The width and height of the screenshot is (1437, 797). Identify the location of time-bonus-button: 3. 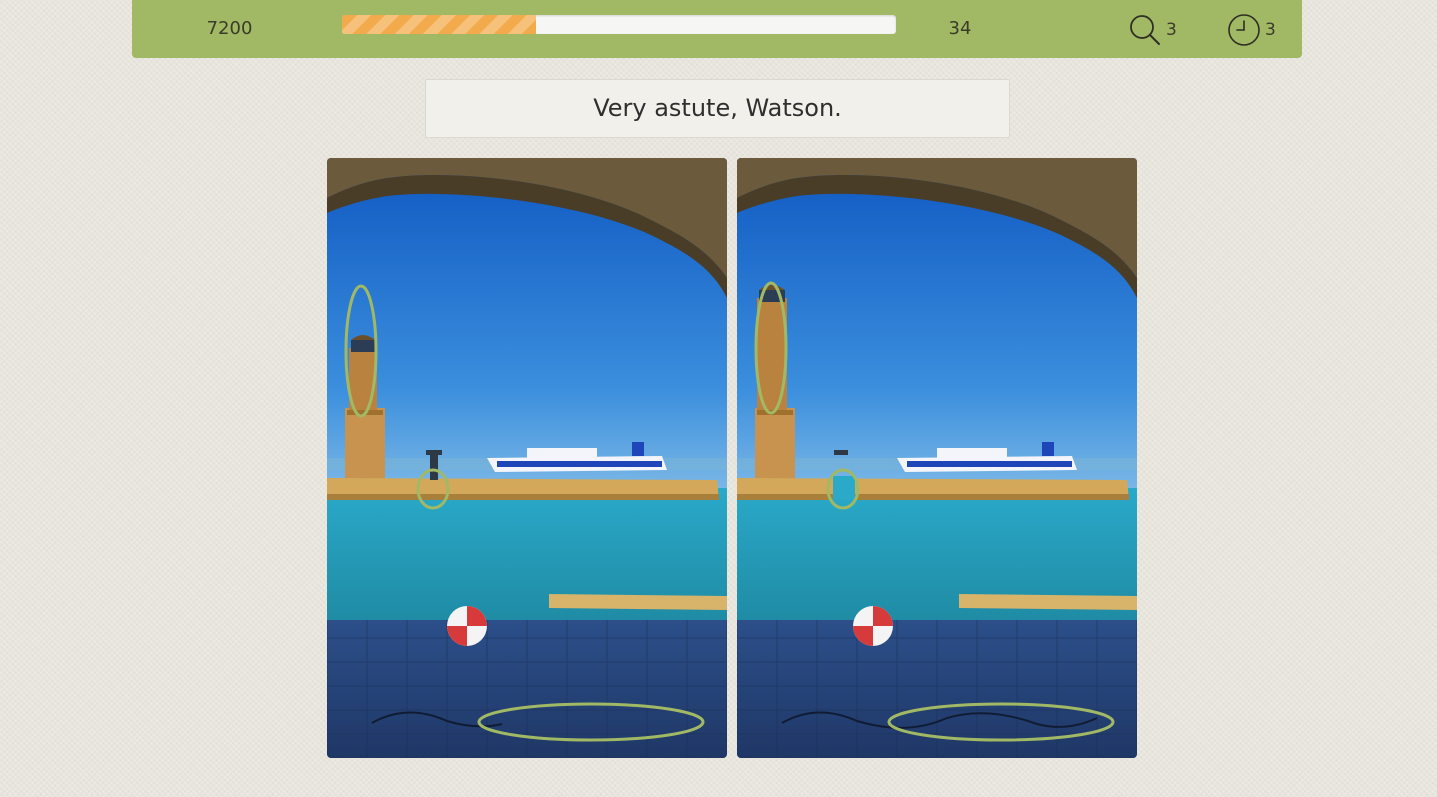
(1251, 30).